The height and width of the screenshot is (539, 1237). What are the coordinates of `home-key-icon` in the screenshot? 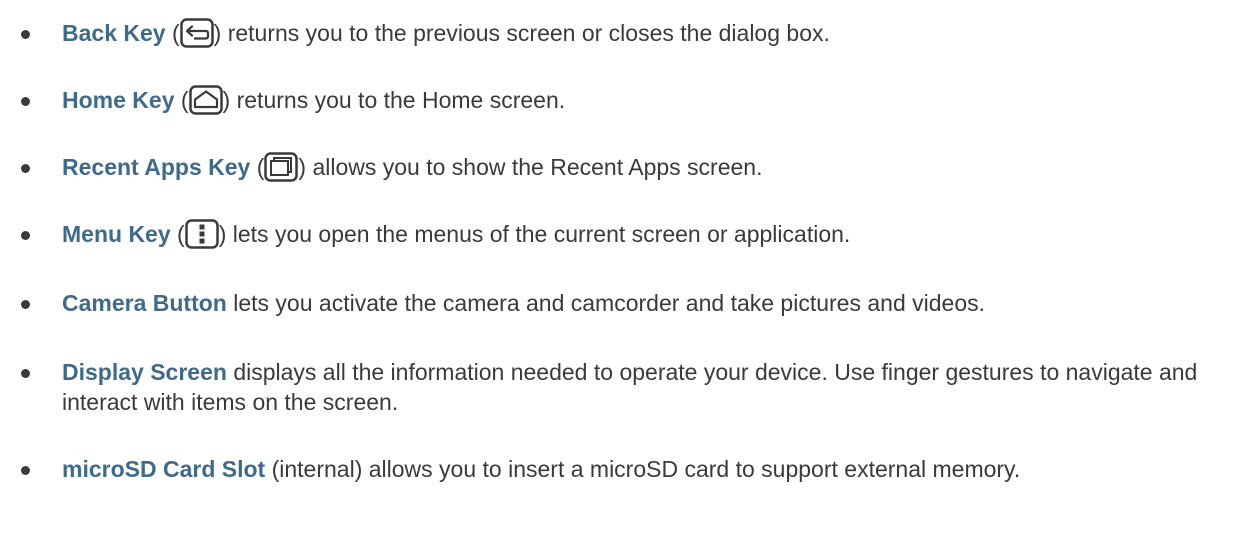 It's located at (205, 100).